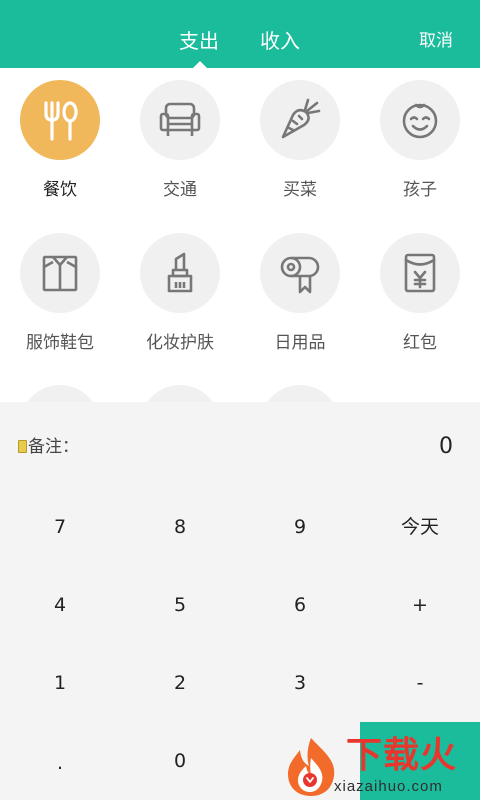 The image size is (480, 800). I want to click on amount-display: 0, so click(446, 446).